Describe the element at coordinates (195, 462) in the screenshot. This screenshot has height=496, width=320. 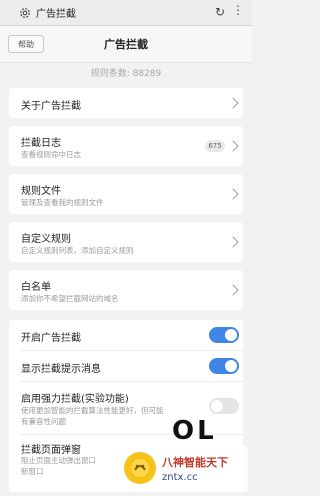
I see `watermark-title: 八神智能天下` at that location.